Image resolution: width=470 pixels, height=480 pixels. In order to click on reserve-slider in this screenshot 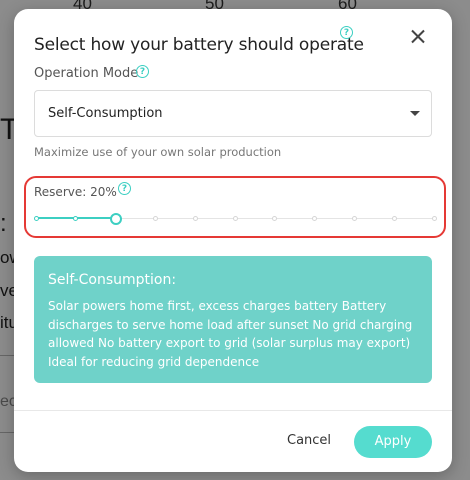, I will do `click(235, 219)`.